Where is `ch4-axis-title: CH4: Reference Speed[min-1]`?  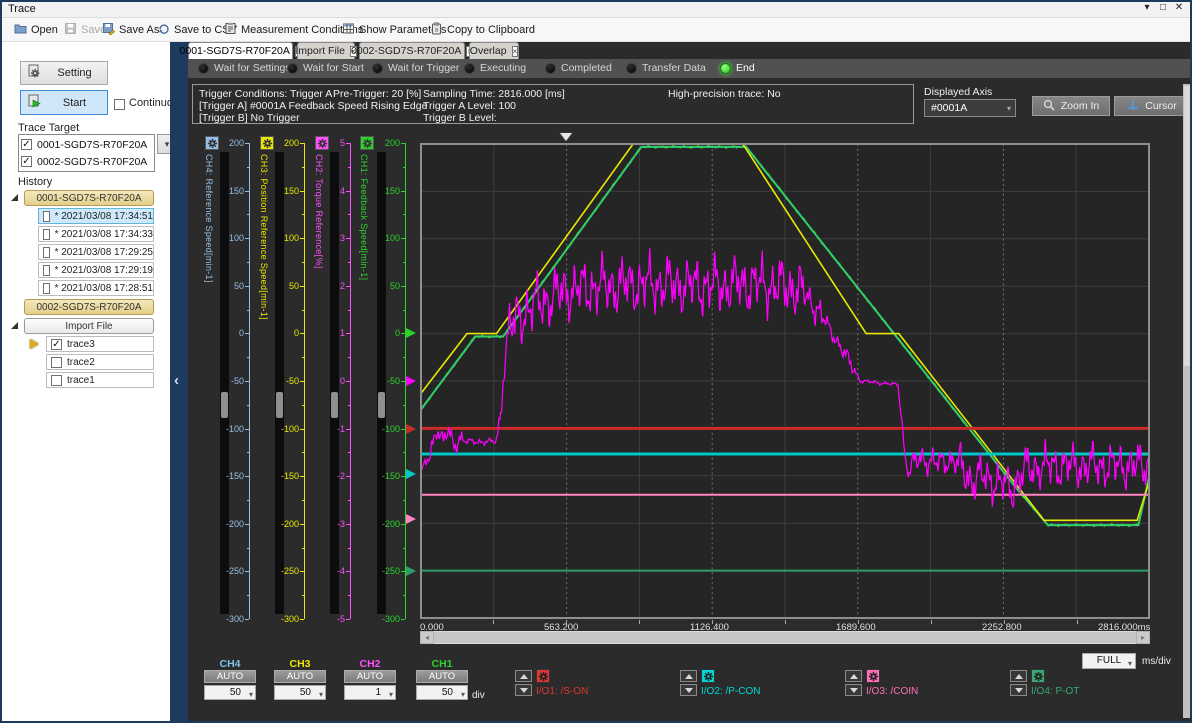 ch4-axis-title: CH4: Reference Speed[min-1] is located at coordinates (209, 218).